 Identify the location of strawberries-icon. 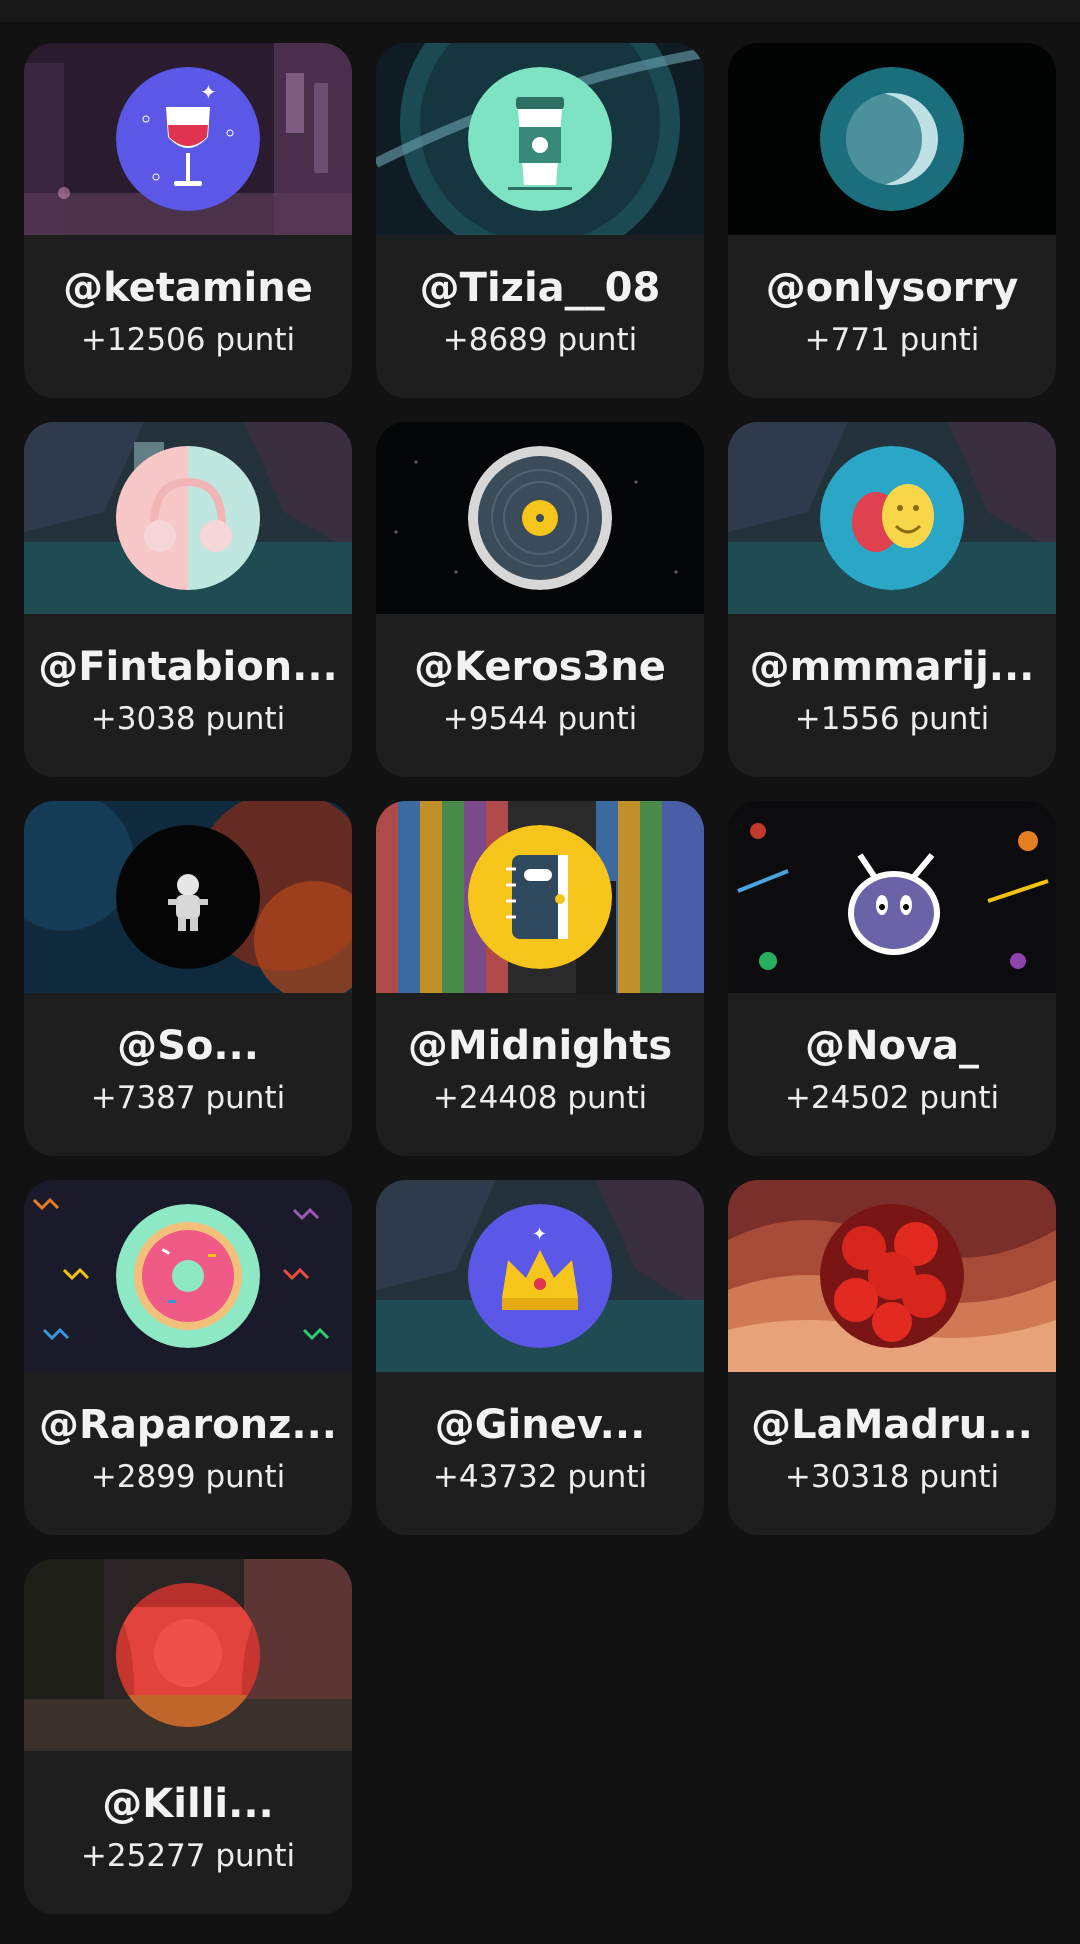
(892, 1276).